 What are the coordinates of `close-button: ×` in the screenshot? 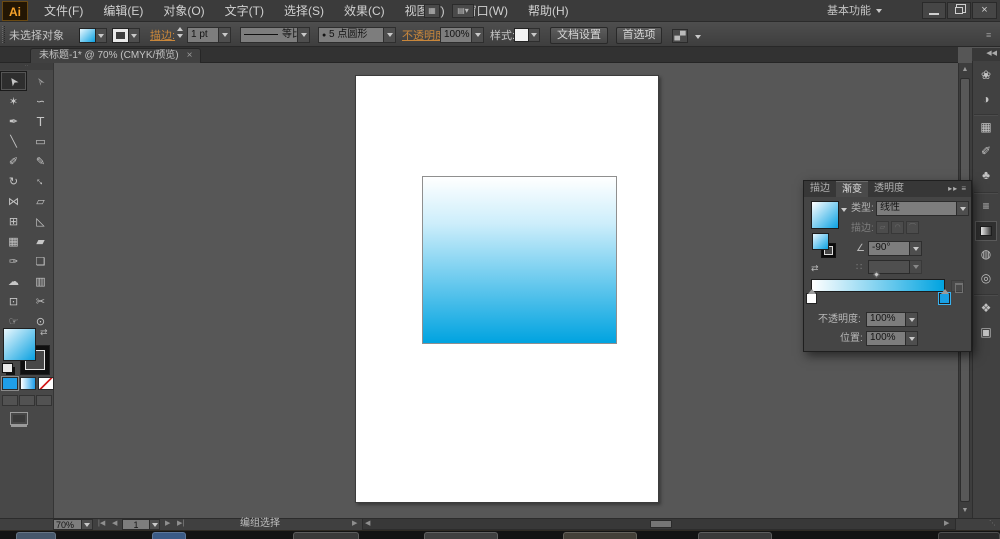 It's located at (984, 10).